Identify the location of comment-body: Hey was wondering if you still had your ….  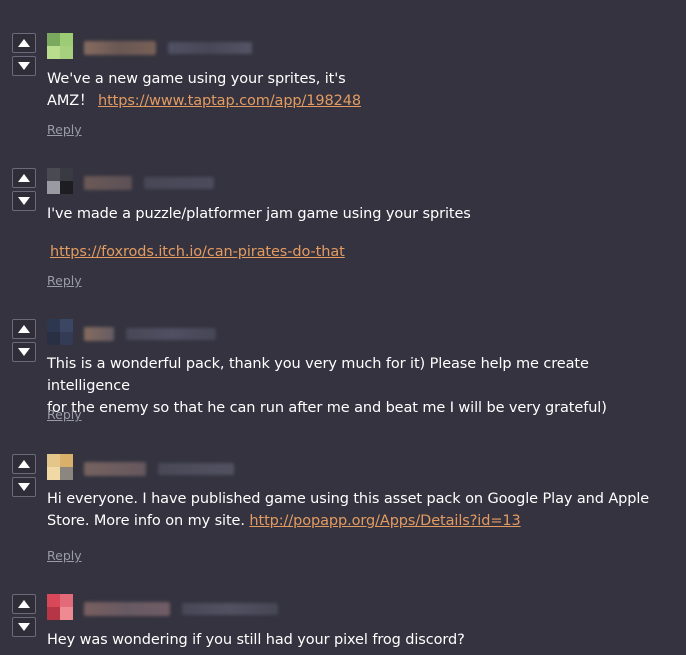
(357, 640).